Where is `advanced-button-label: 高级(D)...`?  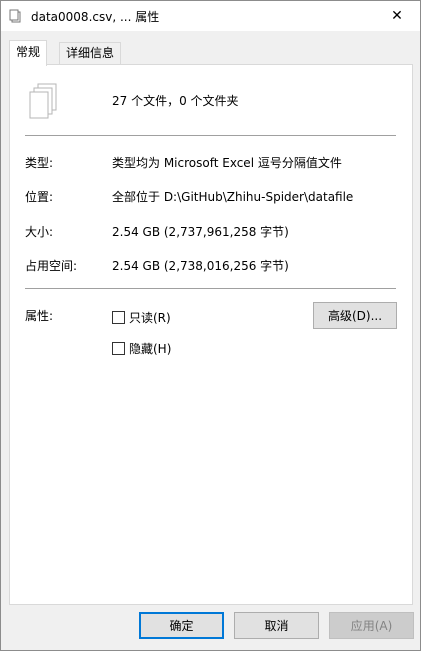
advanced-button-label: 高级(D)... is located at coordinates (355, 316).